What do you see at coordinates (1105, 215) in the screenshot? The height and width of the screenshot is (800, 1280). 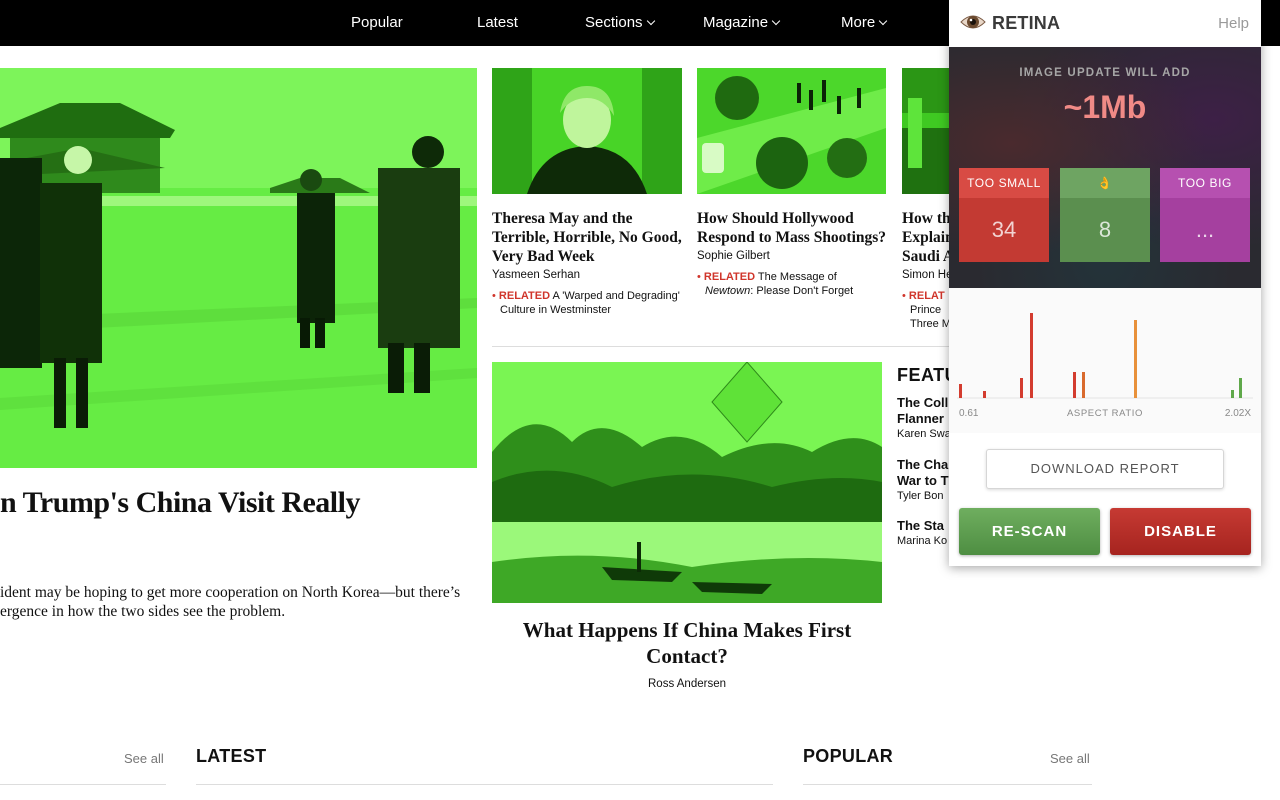 I see `tile-ok: 👌 8` at bounding box center [1105, 215].